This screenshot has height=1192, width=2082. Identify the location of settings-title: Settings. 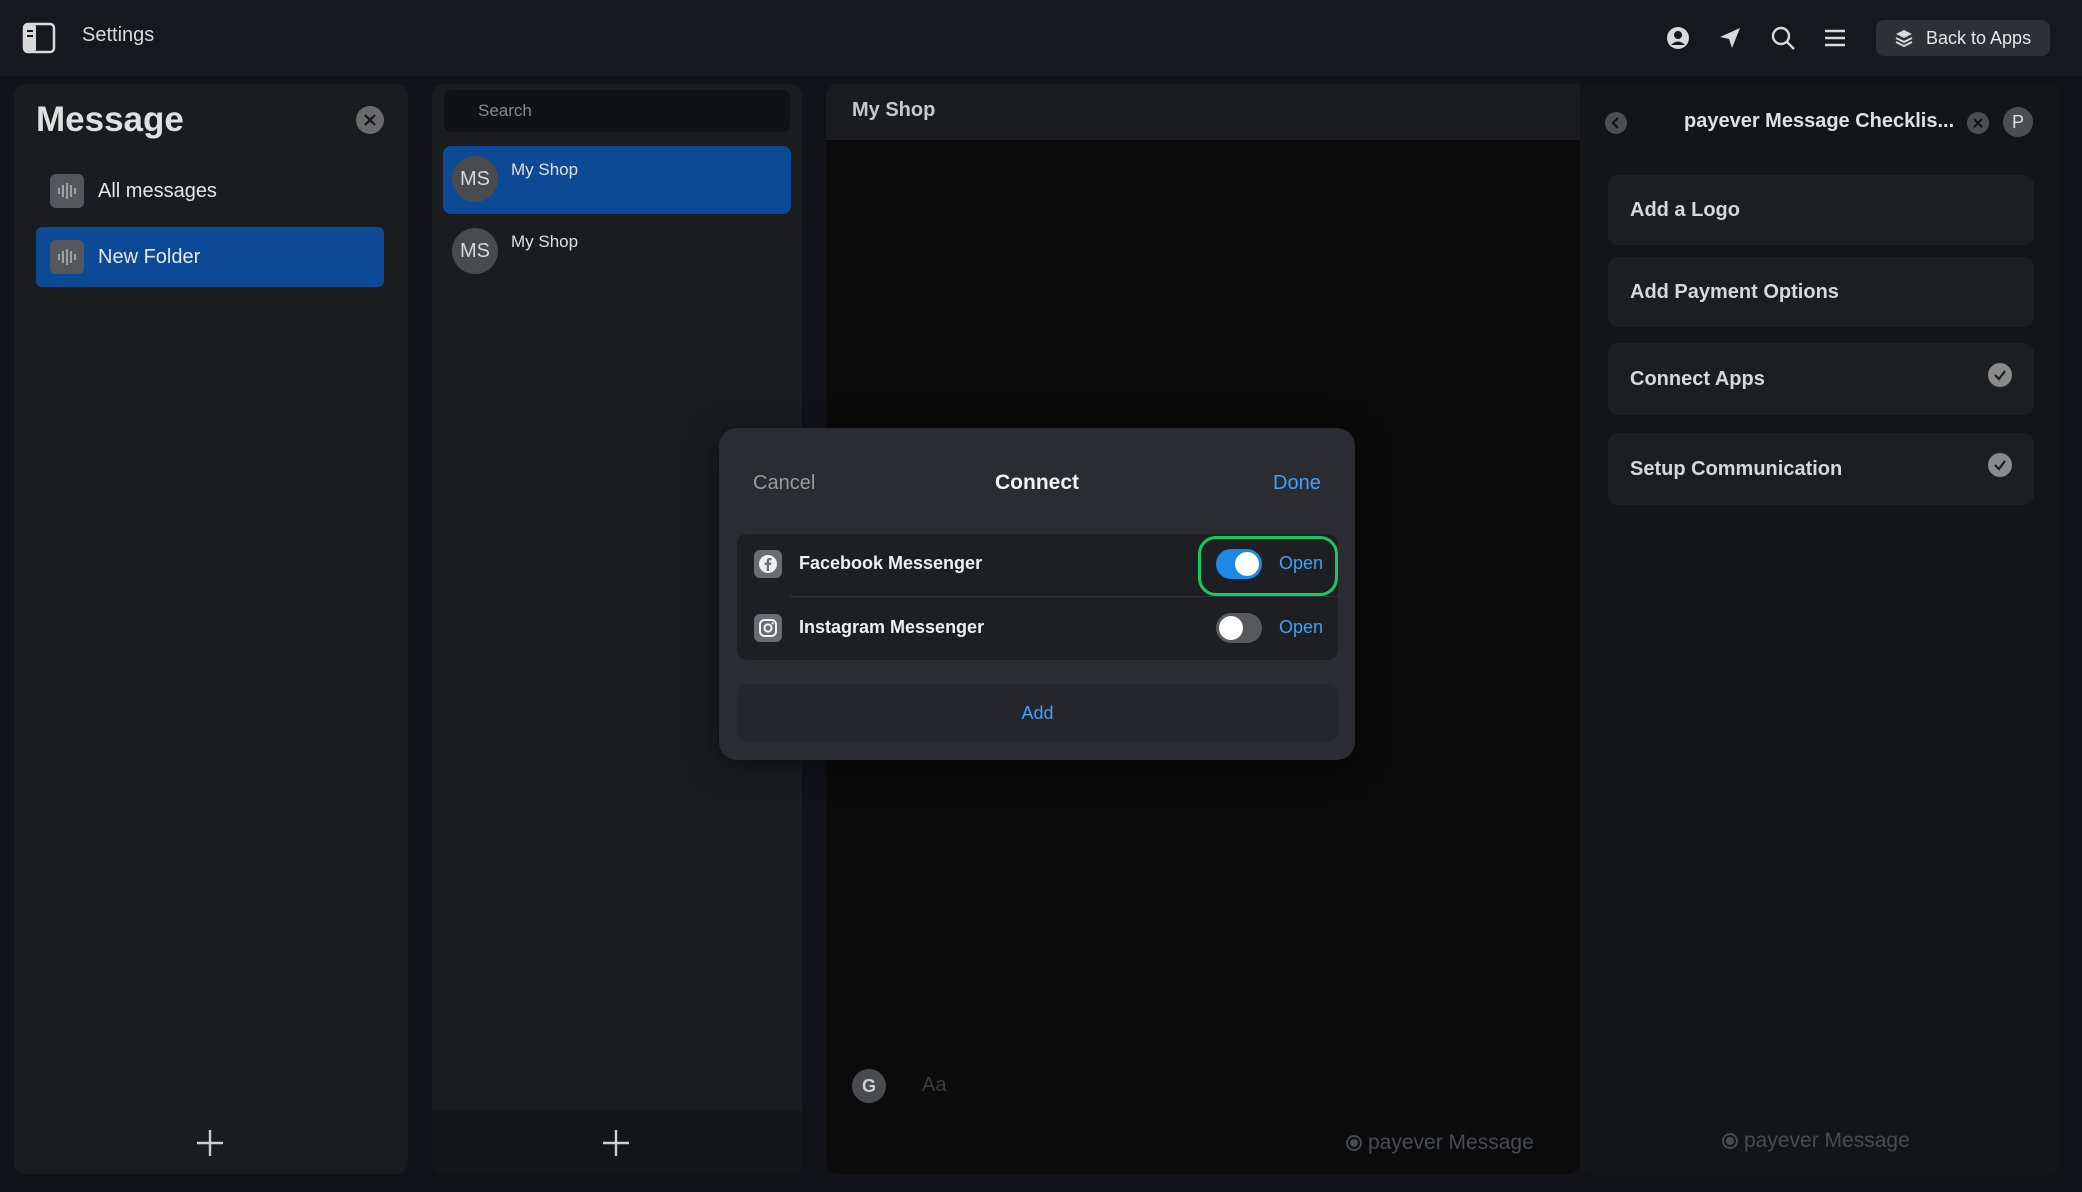
(118, 35).